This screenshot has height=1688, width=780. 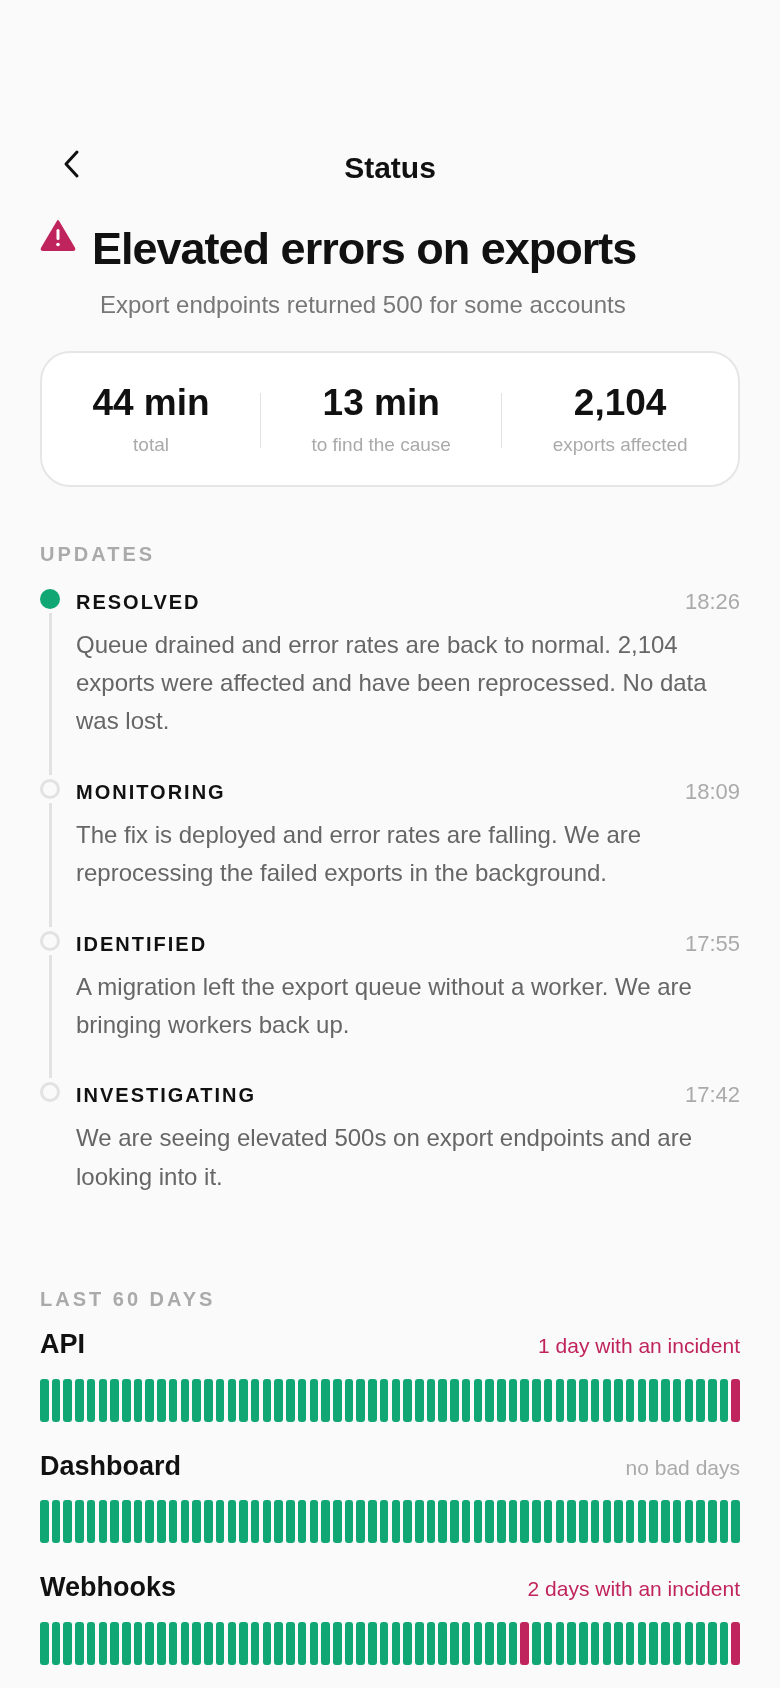 I want to click on update-time: 18:26, so click(x=712, y=601).